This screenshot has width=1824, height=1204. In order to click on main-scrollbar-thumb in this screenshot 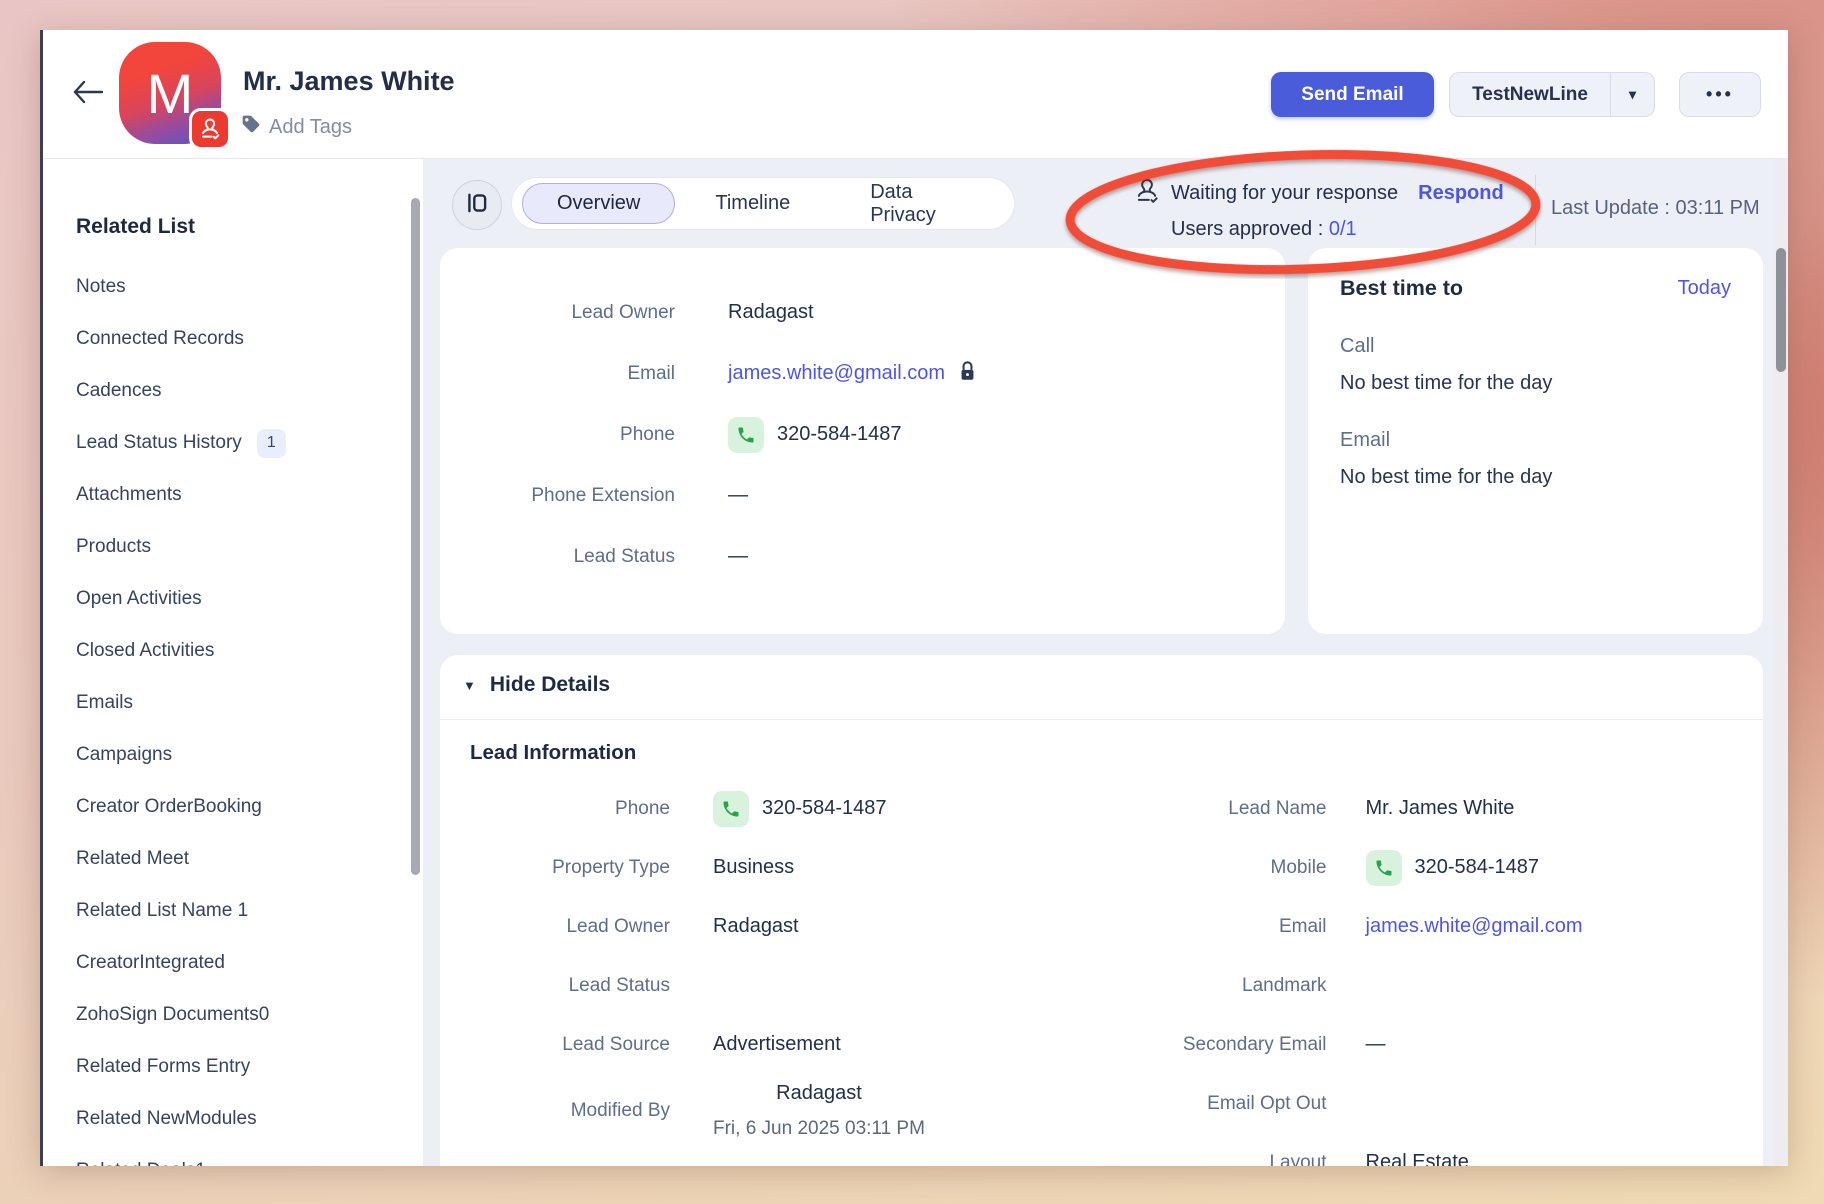, I will do `click(1781, 310)`.